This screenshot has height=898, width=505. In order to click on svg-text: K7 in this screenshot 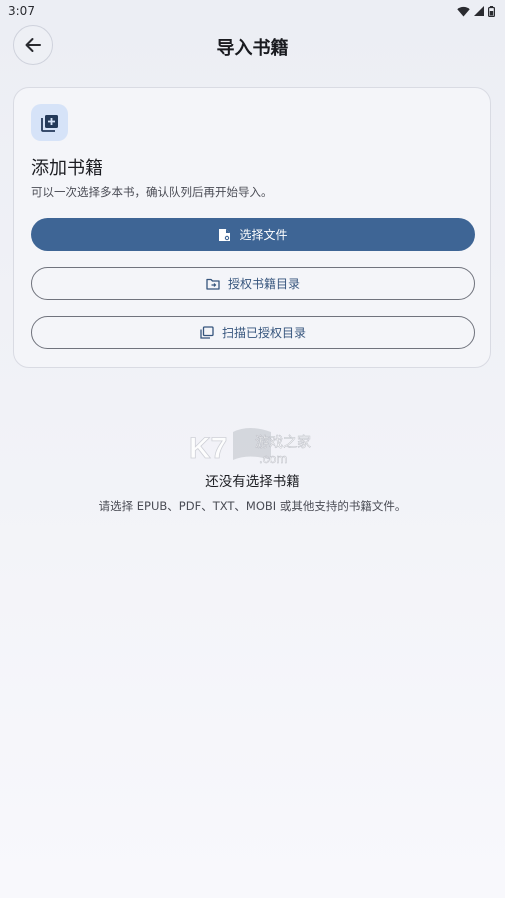, I will do `click(208, 448)`.